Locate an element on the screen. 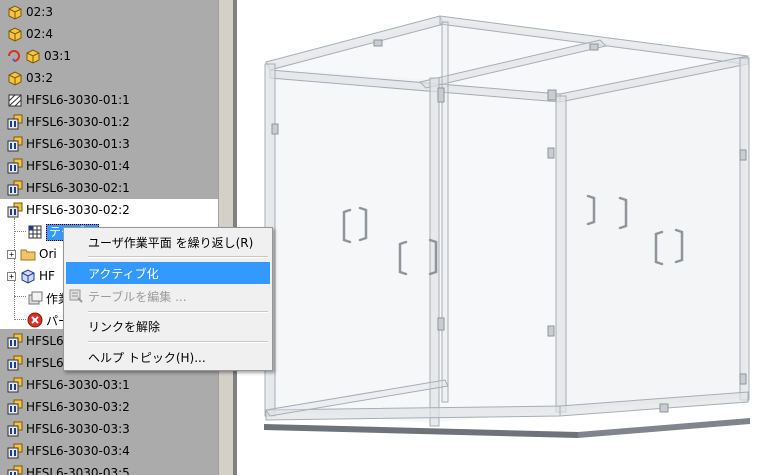  tree-item-label: 02:3 is located at coordinates (39, 12).